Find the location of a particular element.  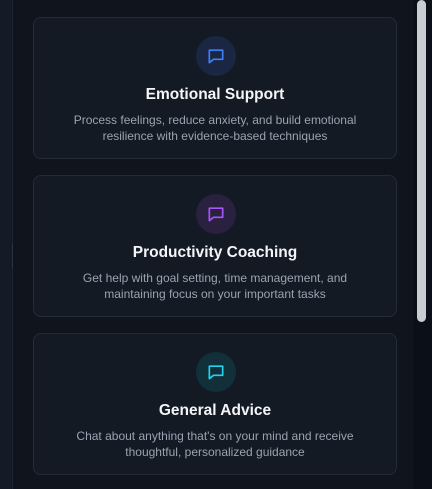

card-title: General Advice is located at coordinates (215, 410).